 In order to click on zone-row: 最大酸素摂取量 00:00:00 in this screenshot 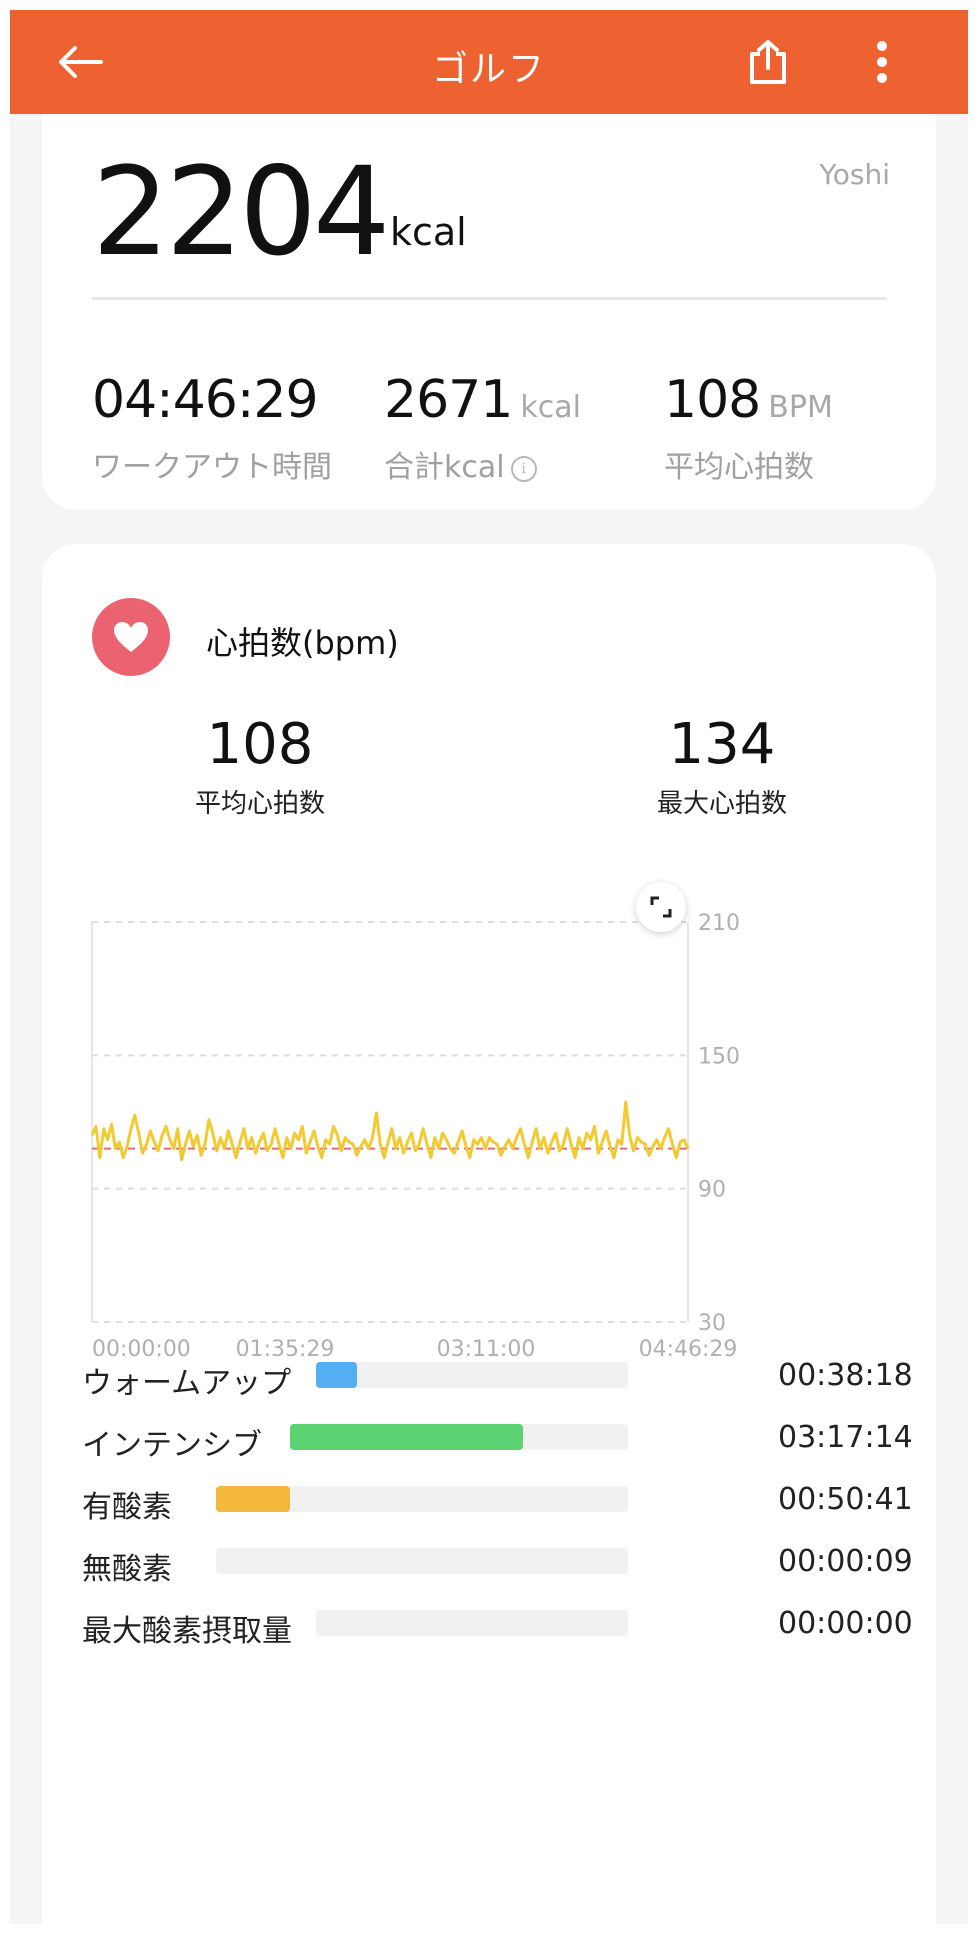, I will do `click(497, 1625)`.